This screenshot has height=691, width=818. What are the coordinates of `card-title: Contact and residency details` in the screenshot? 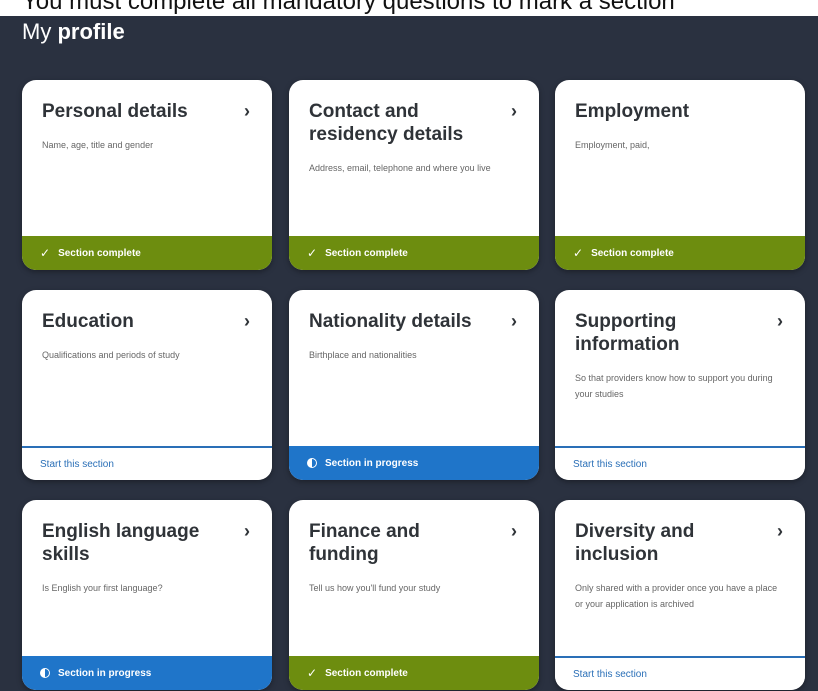 It's located at (386, 123).